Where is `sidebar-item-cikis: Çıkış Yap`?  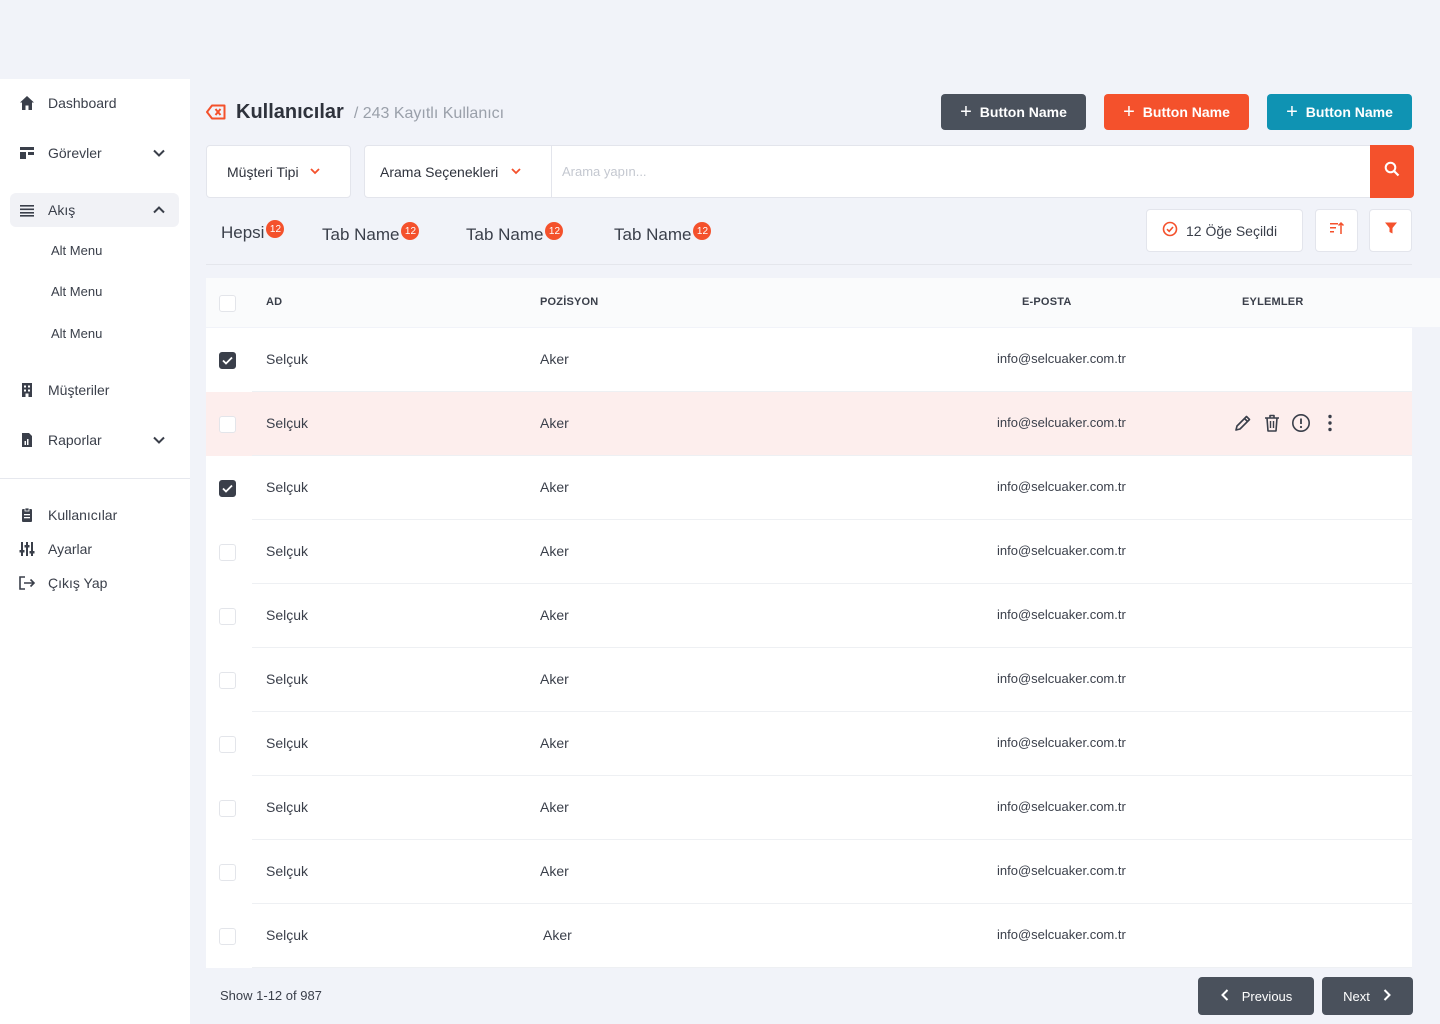
sidebar-item-cikis: Çıkış Yap is located at coordinates (94, 583).